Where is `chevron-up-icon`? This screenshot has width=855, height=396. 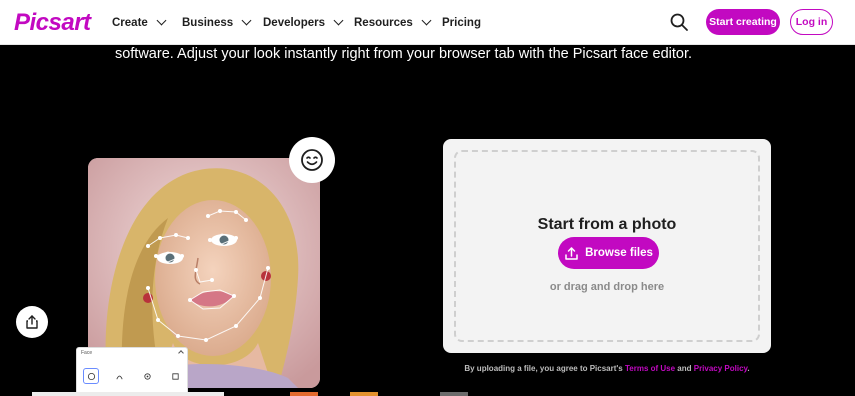
chevron-up-icon is located at coordinates (181, 353).